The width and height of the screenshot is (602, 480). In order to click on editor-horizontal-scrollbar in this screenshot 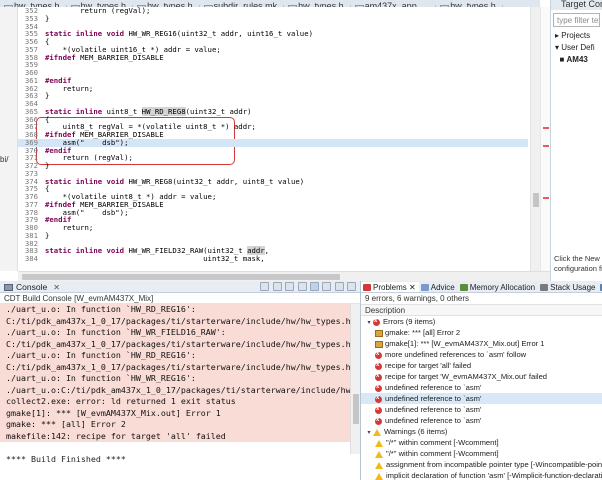, I will do `click(284, 276)`.